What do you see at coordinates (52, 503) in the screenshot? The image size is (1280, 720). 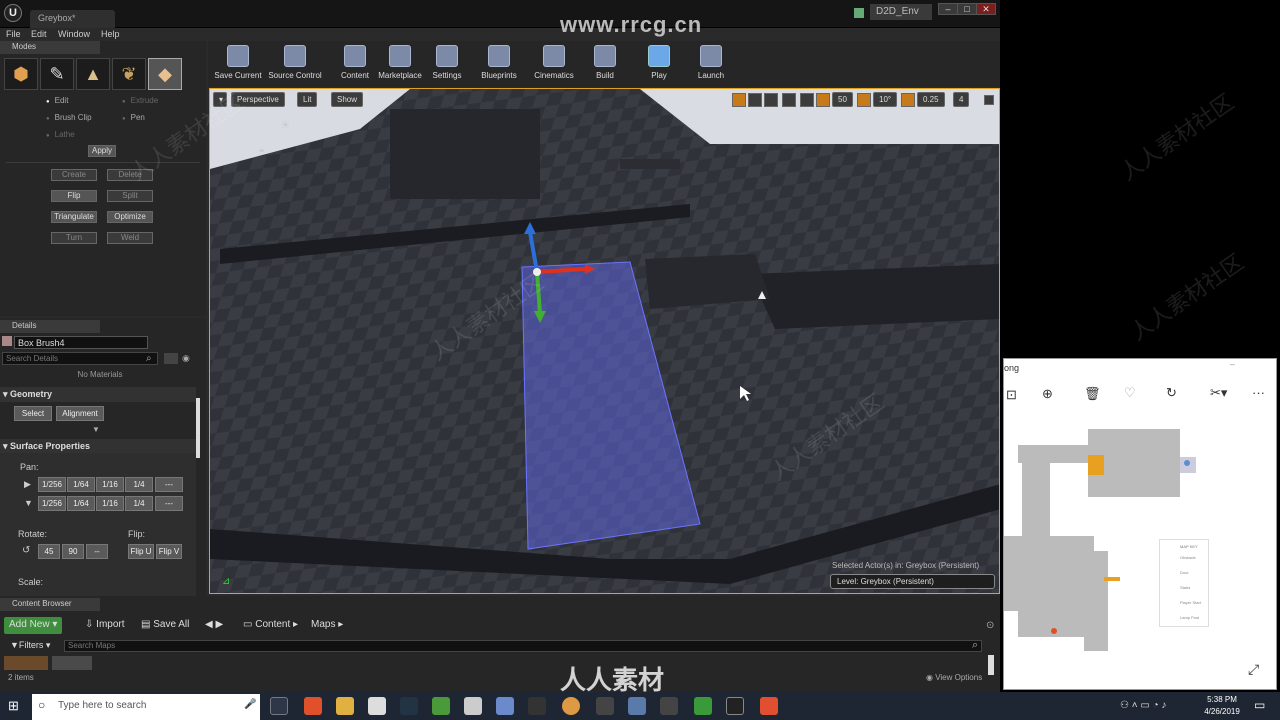 I see `pan-v-1-256: 1/256` at bounding box center [52, 503].